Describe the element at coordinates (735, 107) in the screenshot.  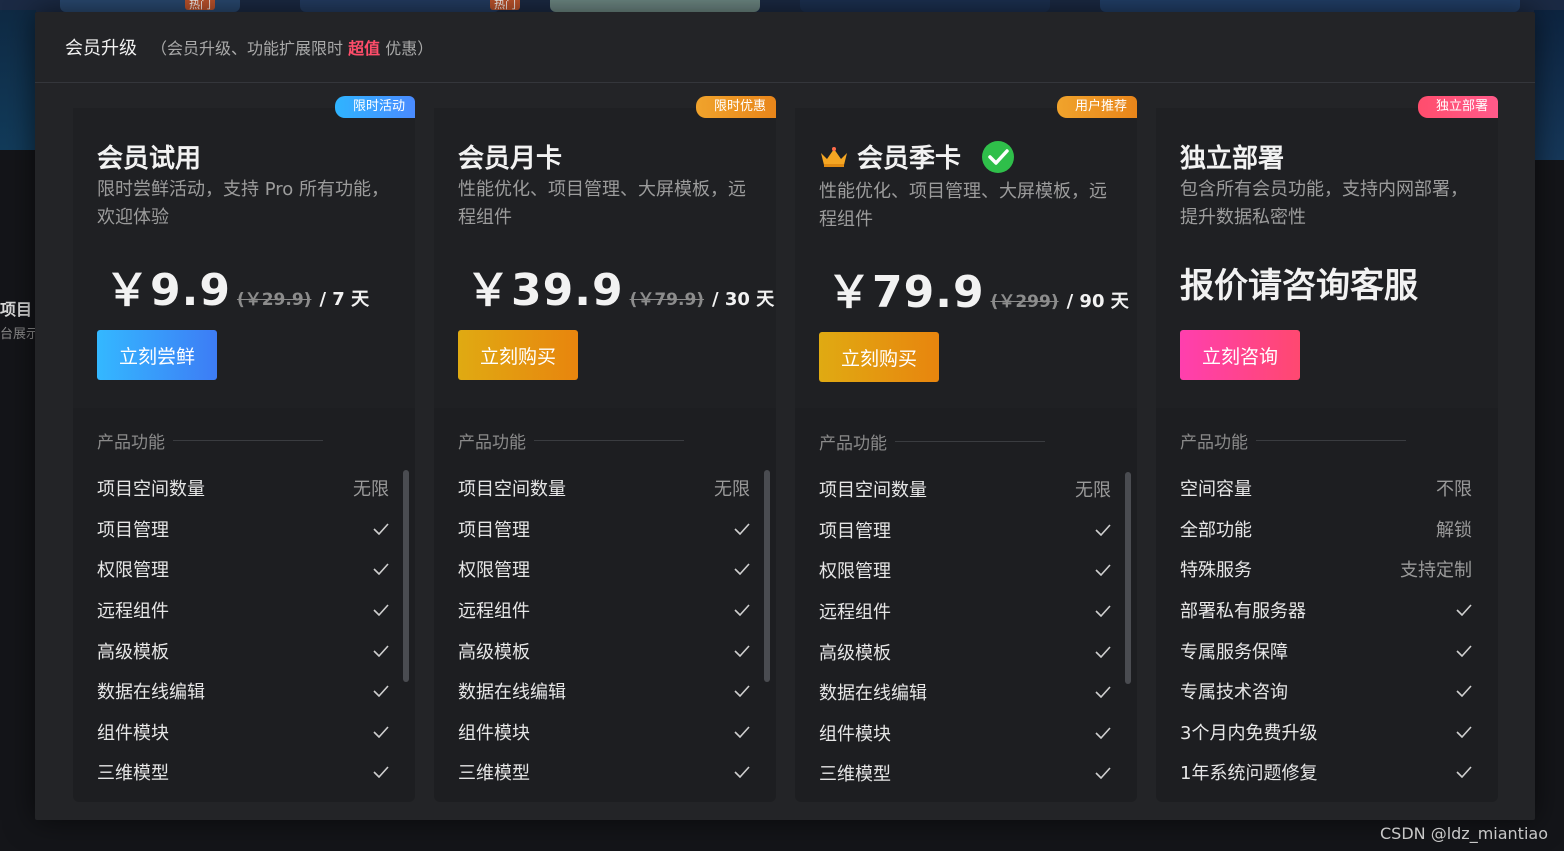
I see `plan-ribbon: 限时优惠` at that location.